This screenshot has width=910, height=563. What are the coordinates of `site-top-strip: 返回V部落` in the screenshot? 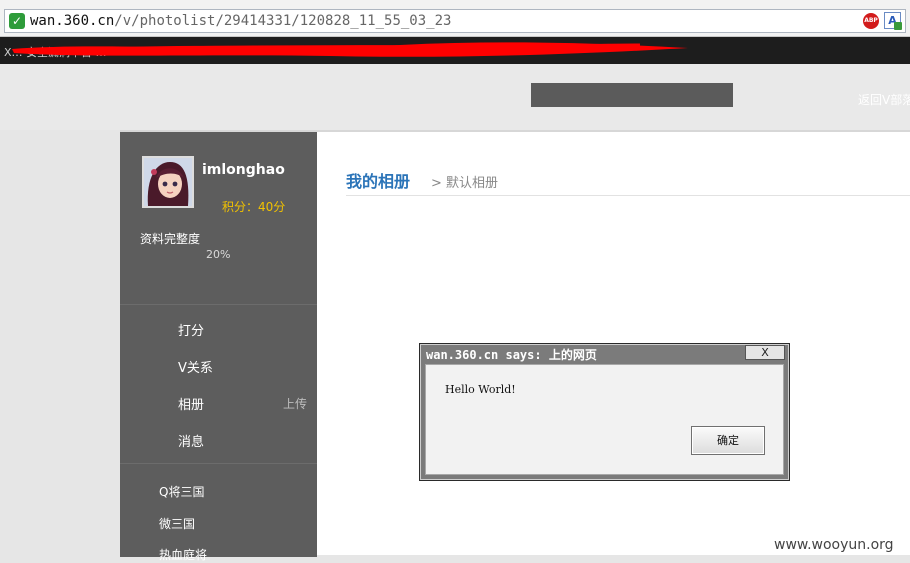 It's located at (455, 97).